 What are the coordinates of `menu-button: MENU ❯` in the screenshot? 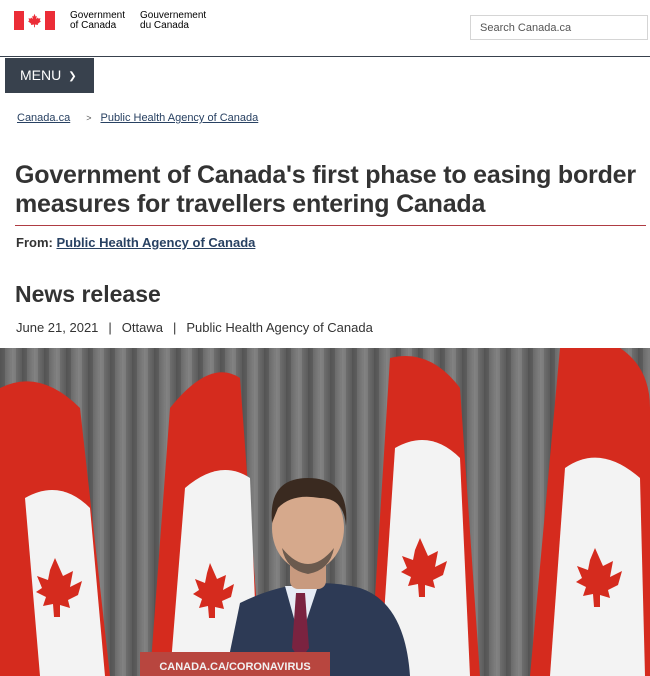 It's located at (49, 75).